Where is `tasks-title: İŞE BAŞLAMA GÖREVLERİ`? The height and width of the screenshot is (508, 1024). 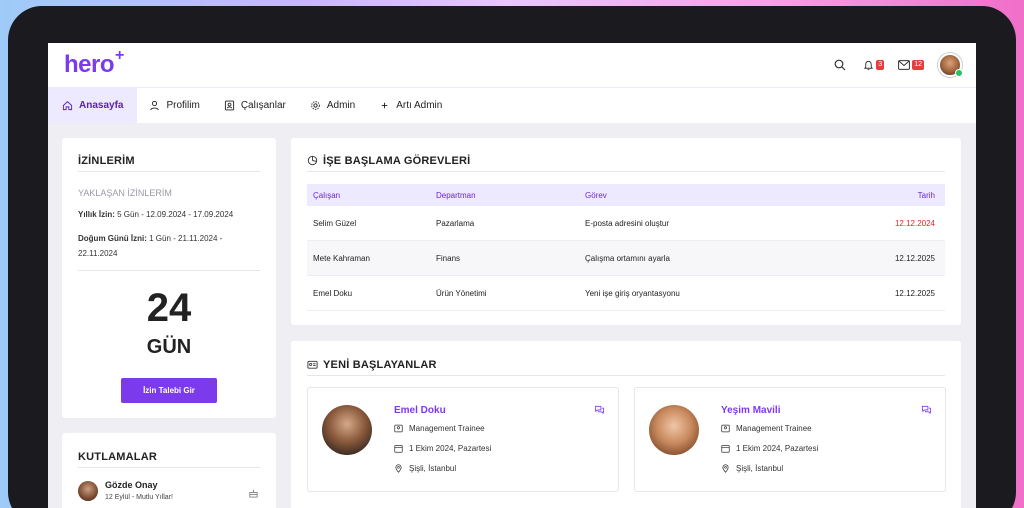 tasks-title: İŞE BAŞLAMA GÖREVLERİ is located at coordinates (397, 161).